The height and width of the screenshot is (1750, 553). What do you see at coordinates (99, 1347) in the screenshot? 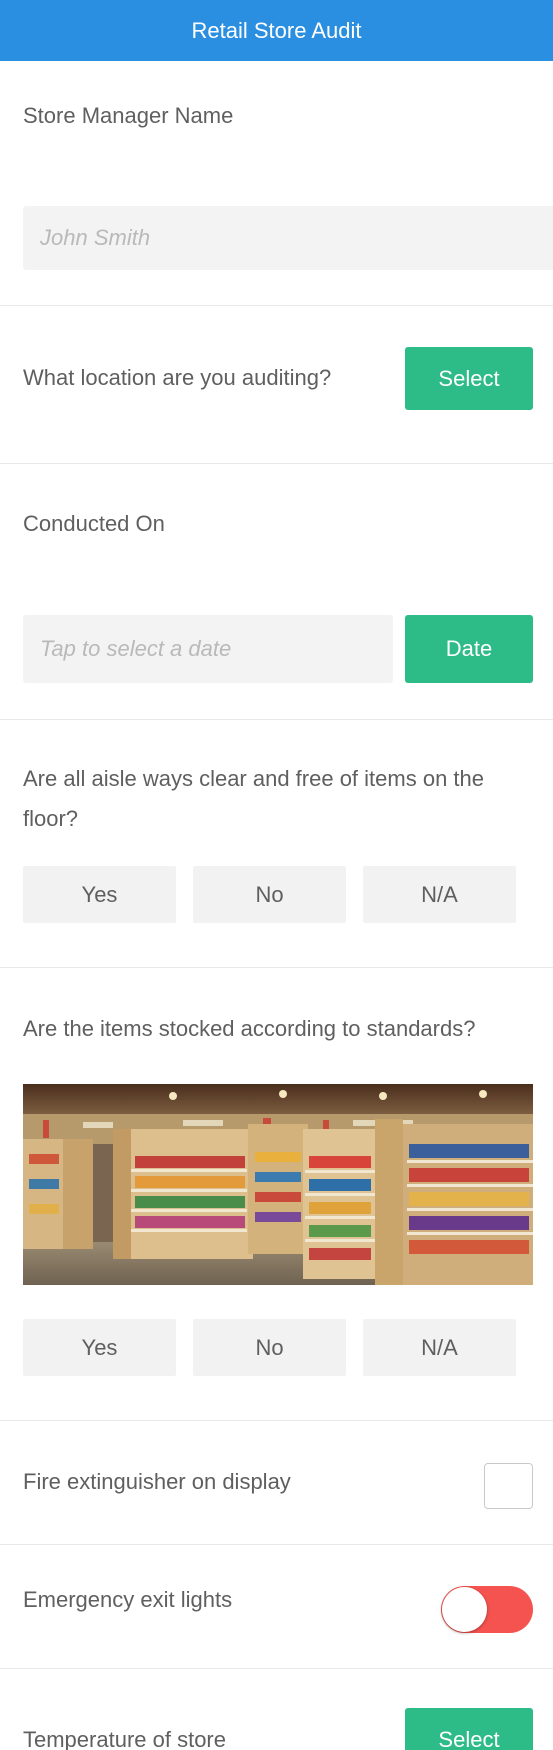
I see `stocked-yes-option: Yes` at bounding box center [99, 1347].